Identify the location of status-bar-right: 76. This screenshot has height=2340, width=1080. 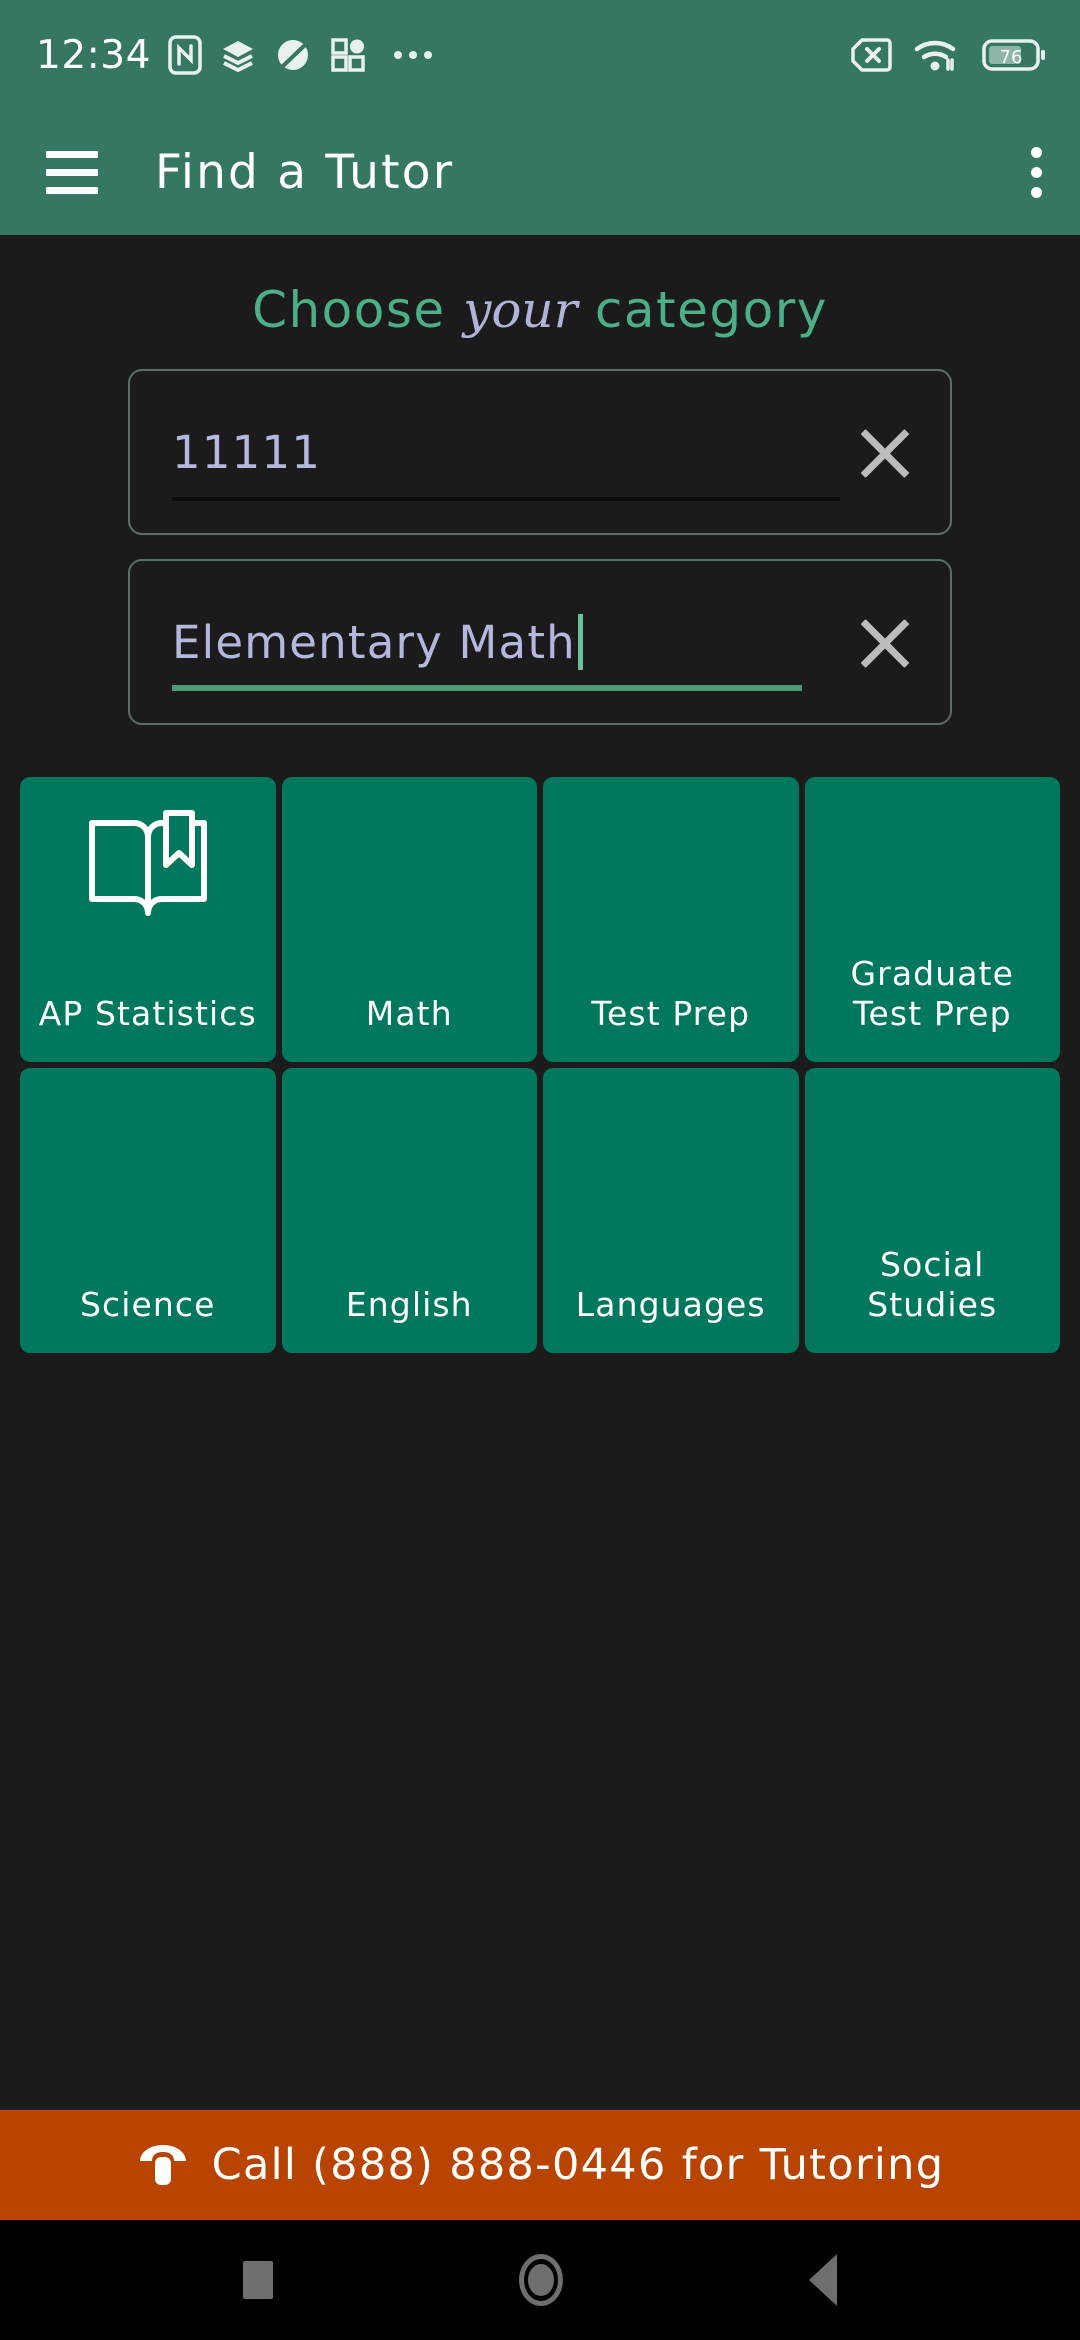
(948, 55).